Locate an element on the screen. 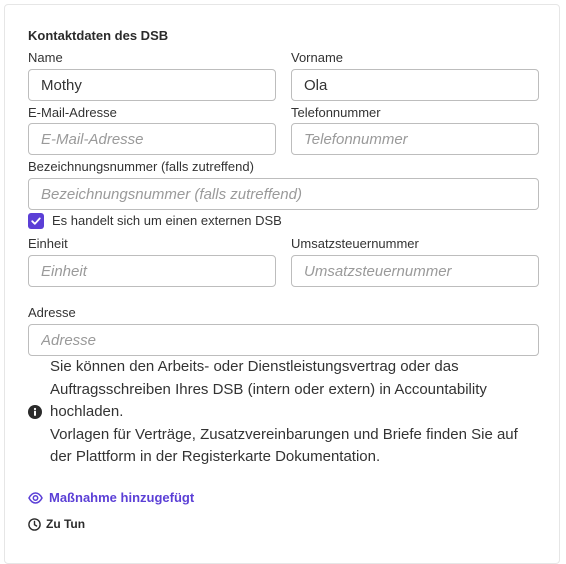  status-label: Zu Tun is located at coordinates (66, 524).